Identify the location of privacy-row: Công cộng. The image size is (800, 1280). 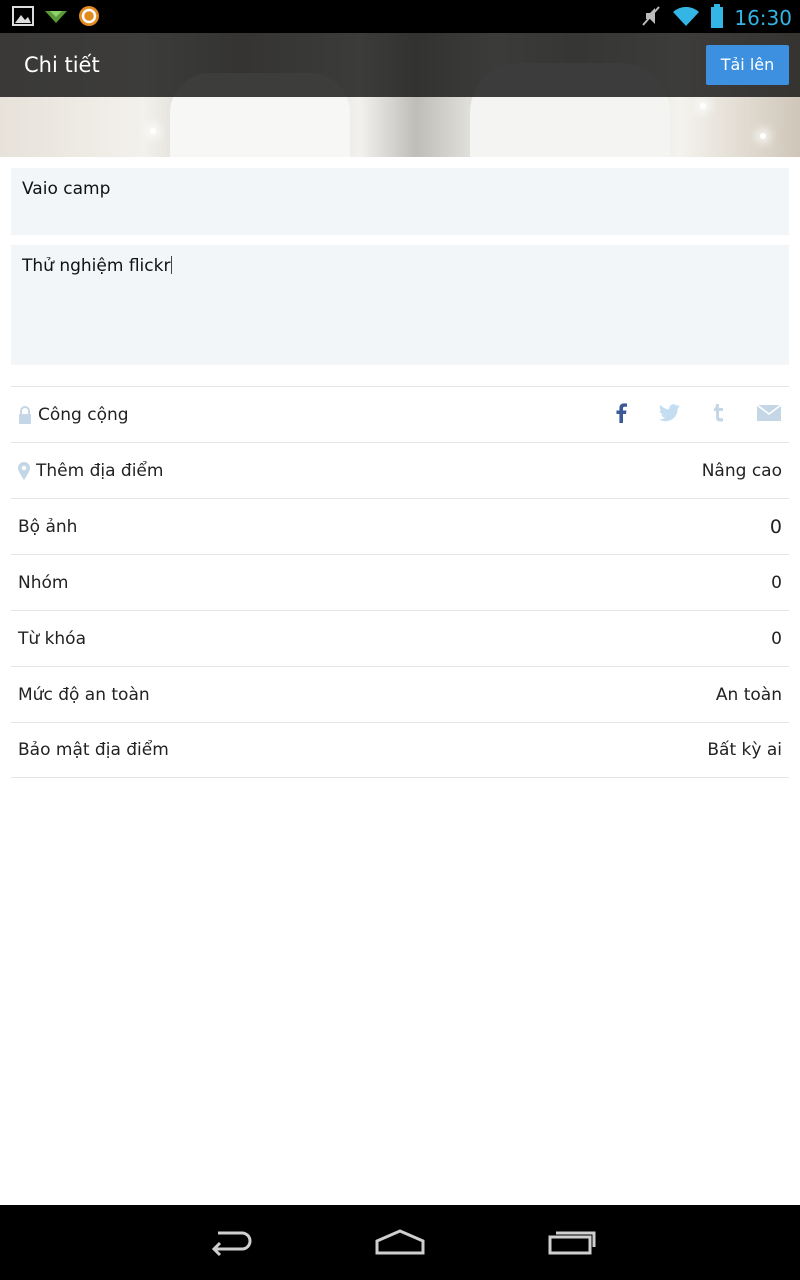
(400, 414).